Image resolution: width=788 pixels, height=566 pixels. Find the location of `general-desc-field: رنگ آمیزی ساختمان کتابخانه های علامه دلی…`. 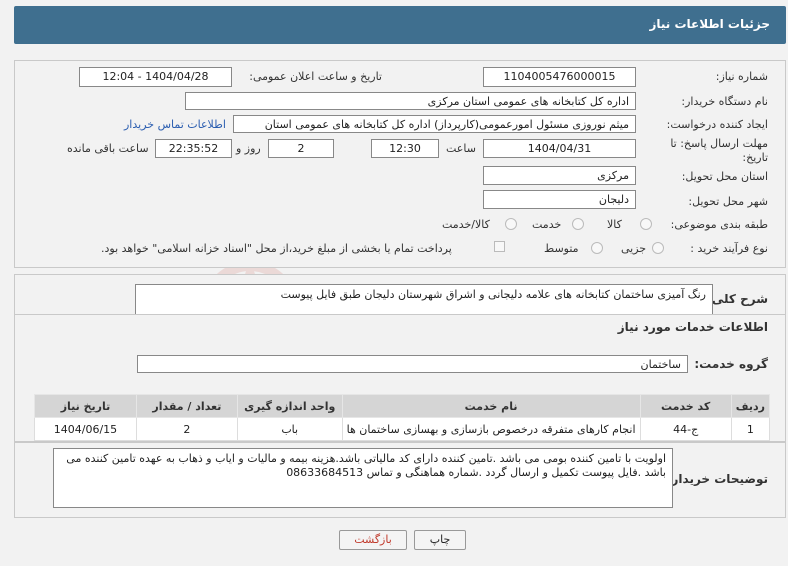

general-desc-field: رنگ آمیزی ساختمان کتابخانه های علامه دلی… is located at coordinates (424, 300).